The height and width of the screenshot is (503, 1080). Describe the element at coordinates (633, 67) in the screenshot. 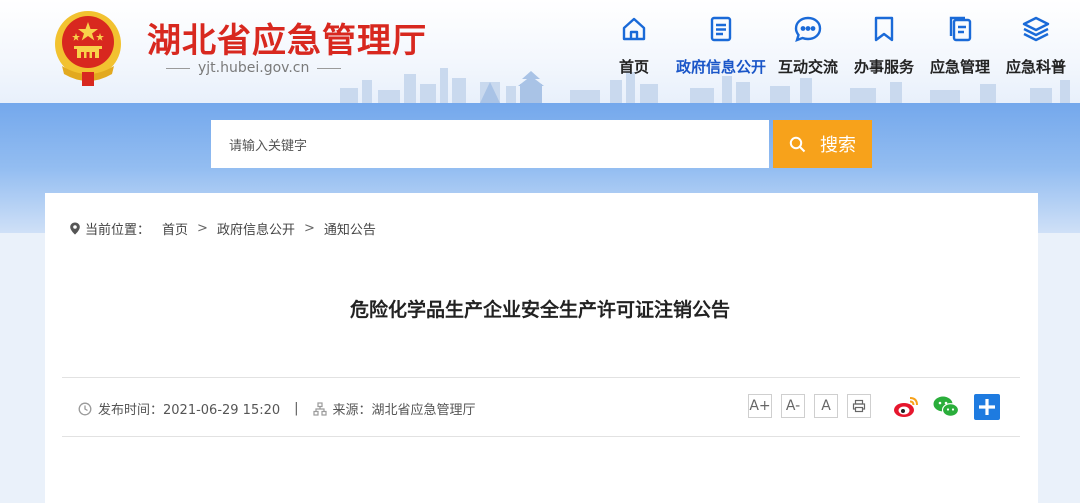

I see `nav-label-home: 首页` at that location.